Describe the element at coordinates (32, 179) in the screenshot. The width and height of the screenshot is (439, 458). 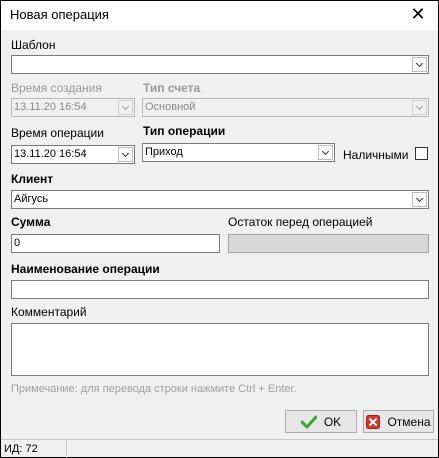
I see `client-label: Клиент` at that location.